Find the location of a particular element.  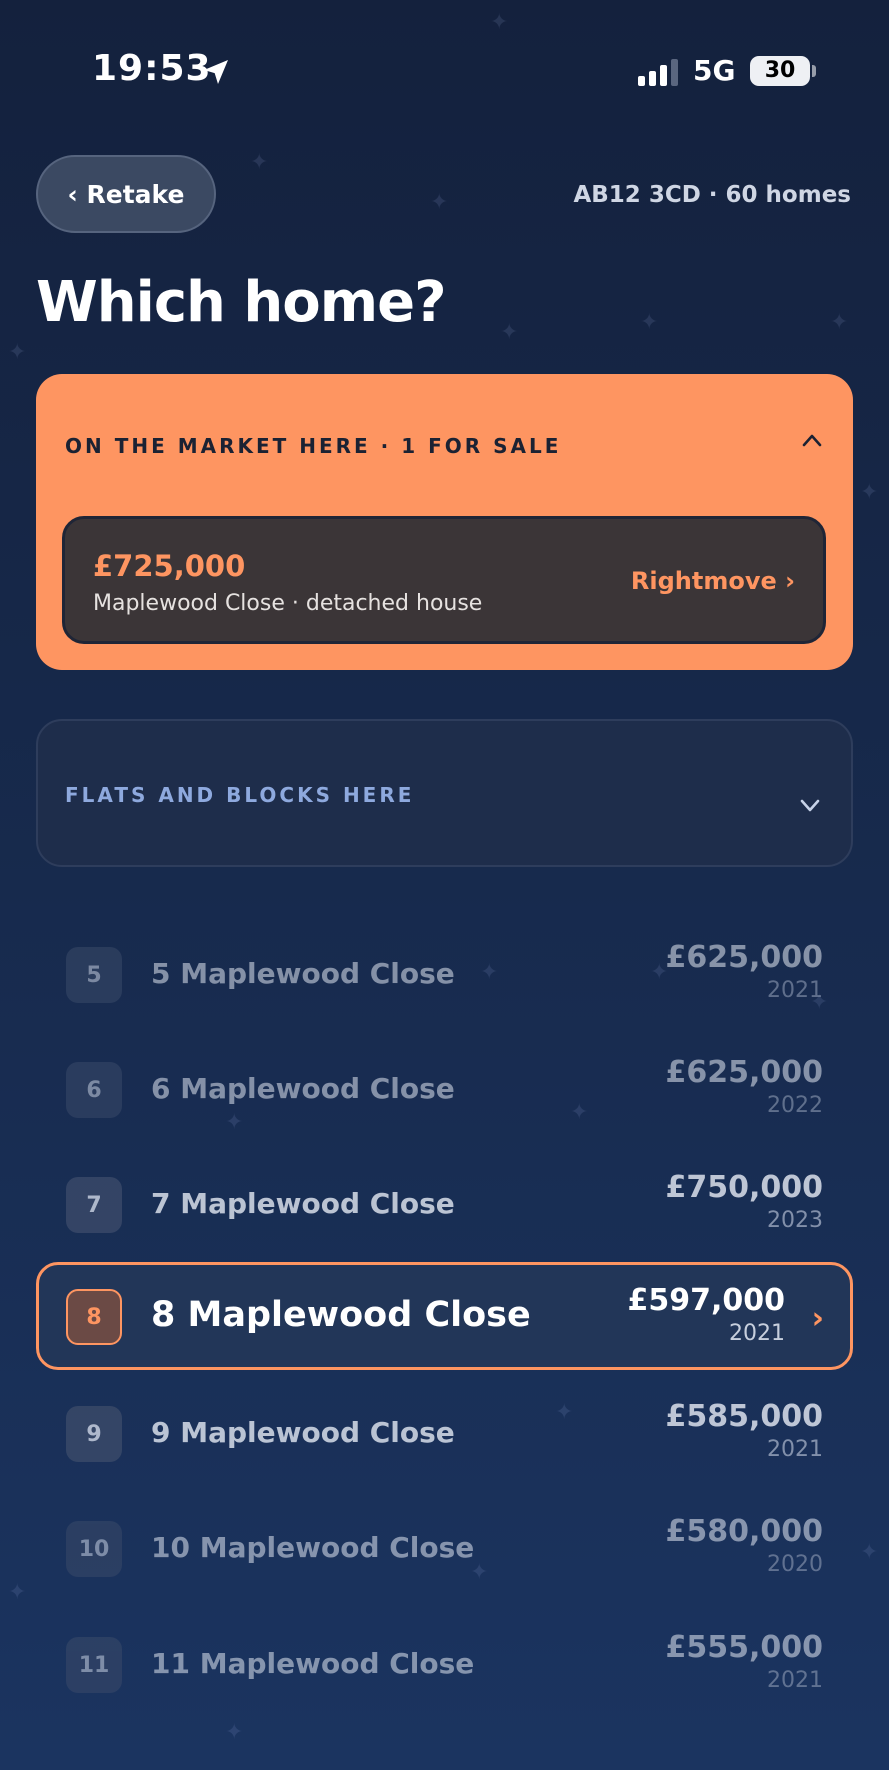

home-price: £585,000 is located at coordinates (744, 1416).